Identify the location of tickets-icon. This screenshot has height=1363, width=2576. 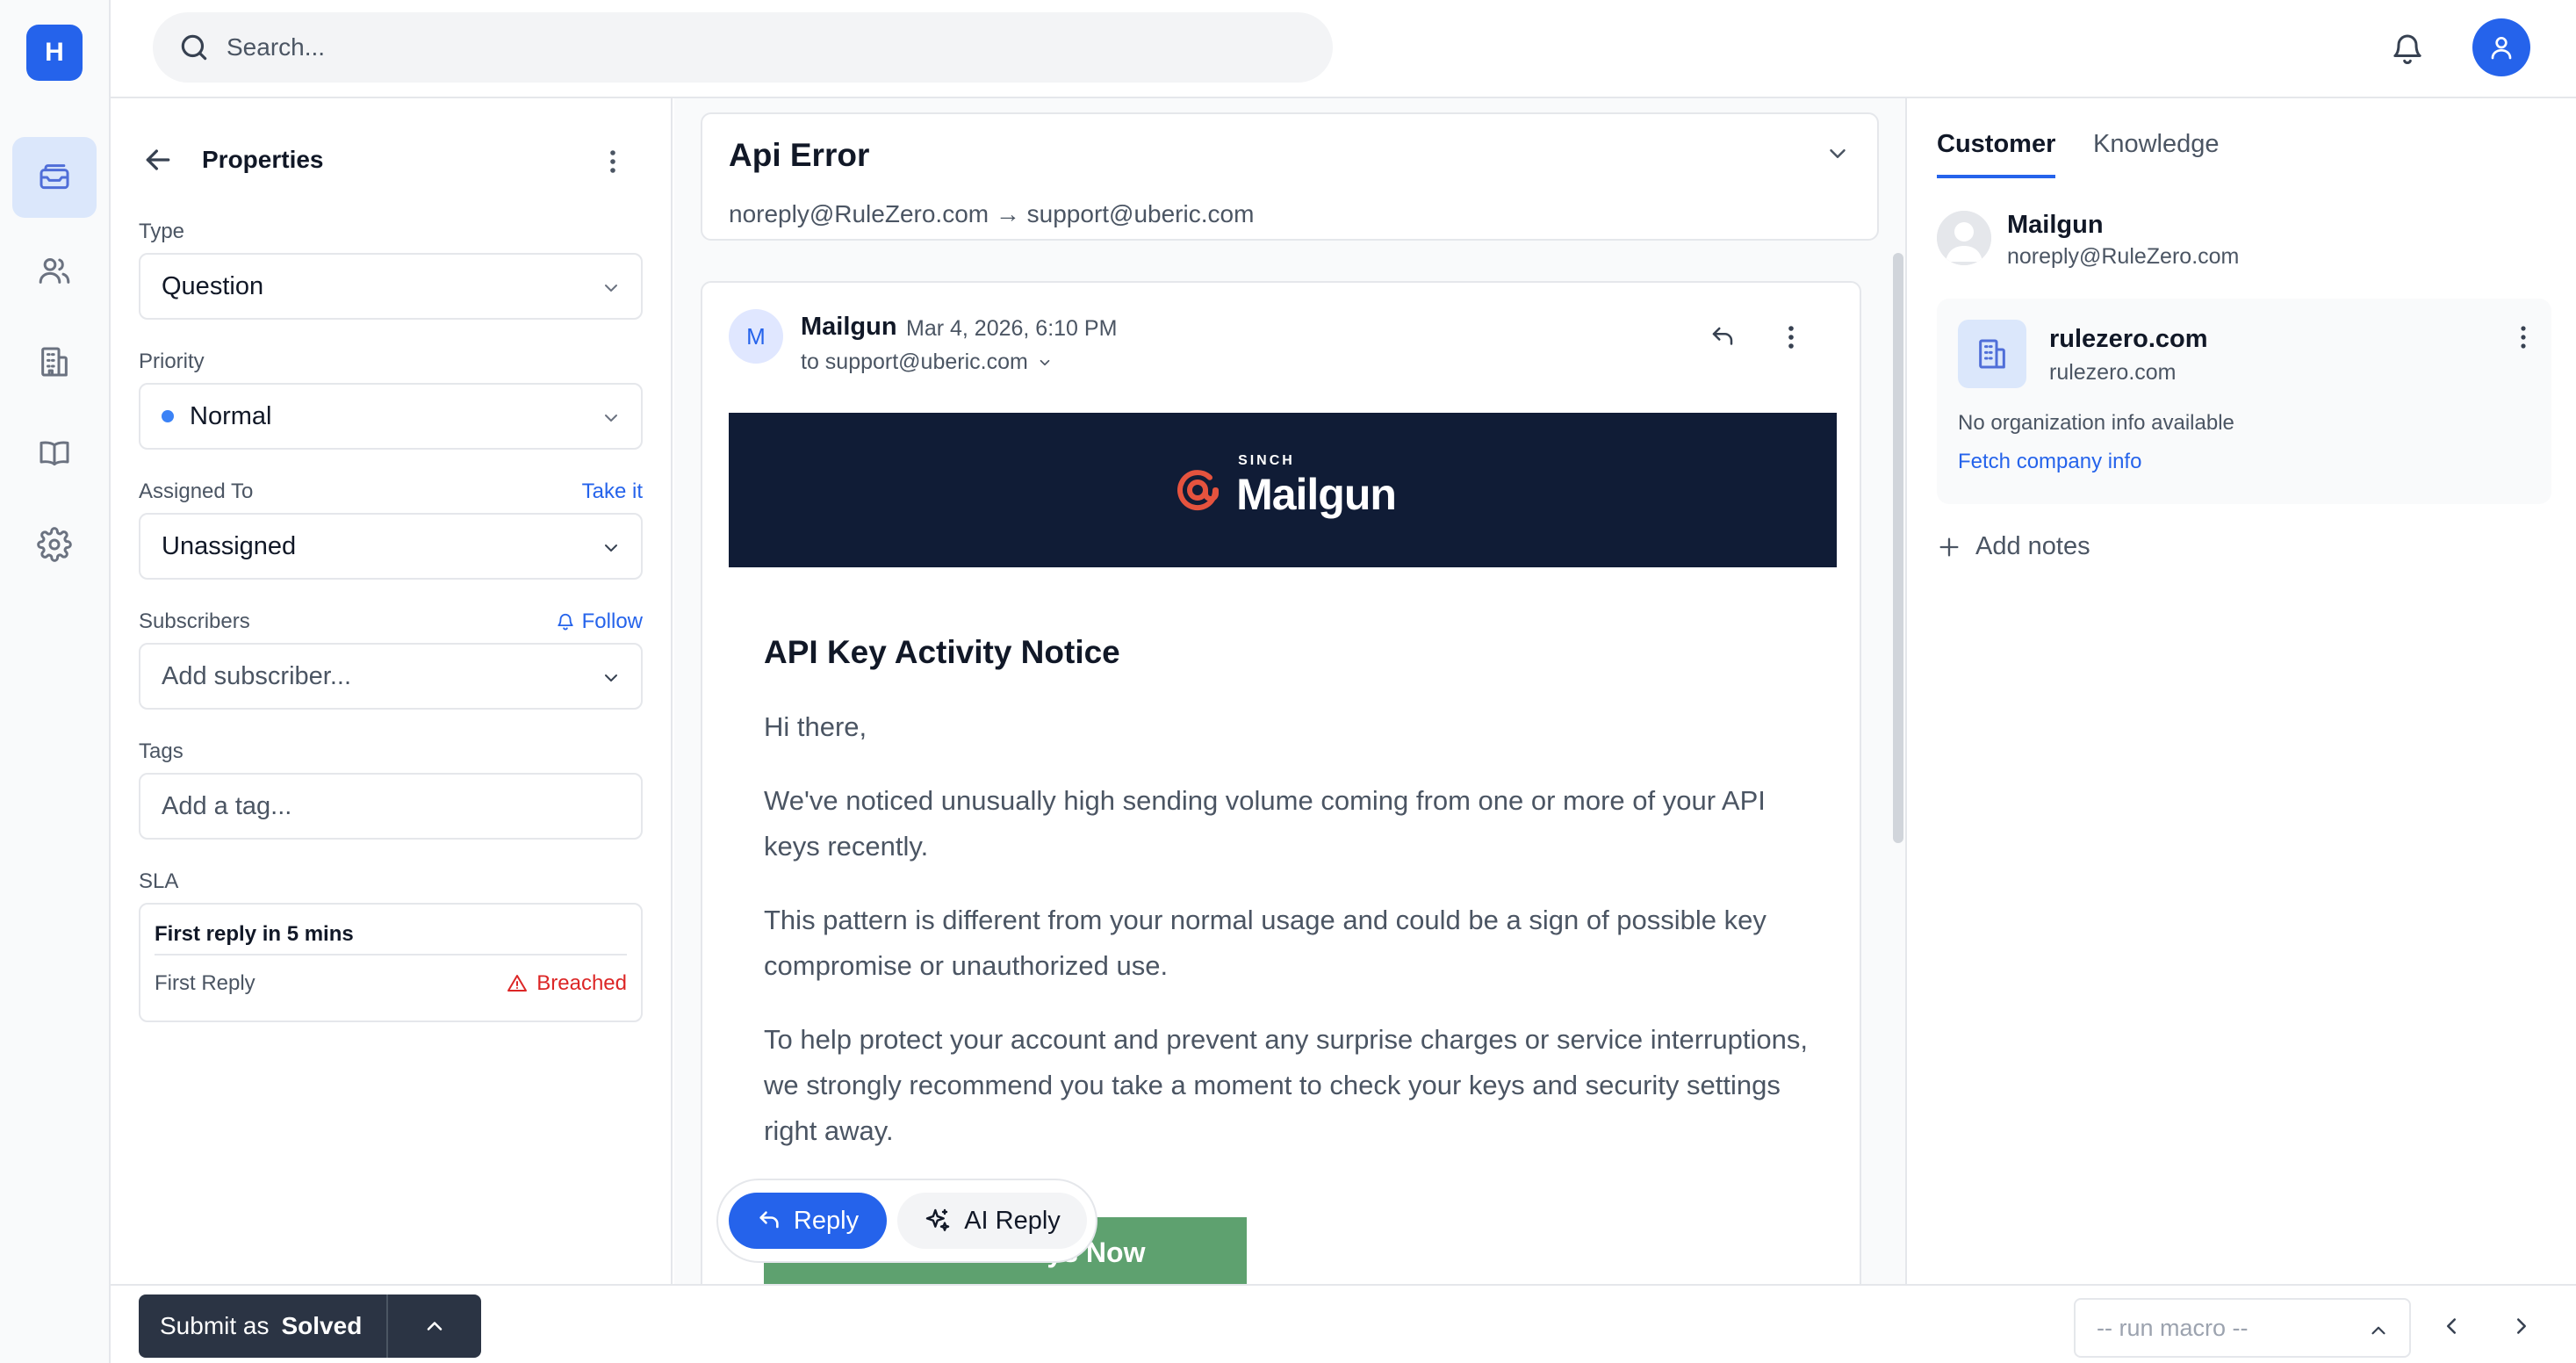
(54, 177).